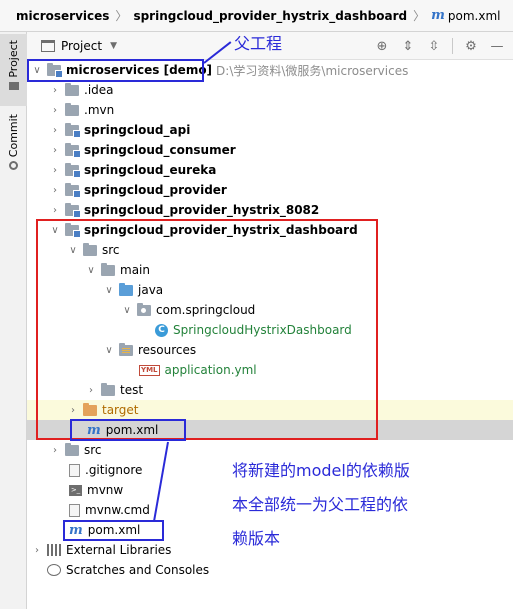  What do you see at coordinates (93, 450) in the screenshot?
I see `tree-label-root-src: src` at bounding box center [93, 450].